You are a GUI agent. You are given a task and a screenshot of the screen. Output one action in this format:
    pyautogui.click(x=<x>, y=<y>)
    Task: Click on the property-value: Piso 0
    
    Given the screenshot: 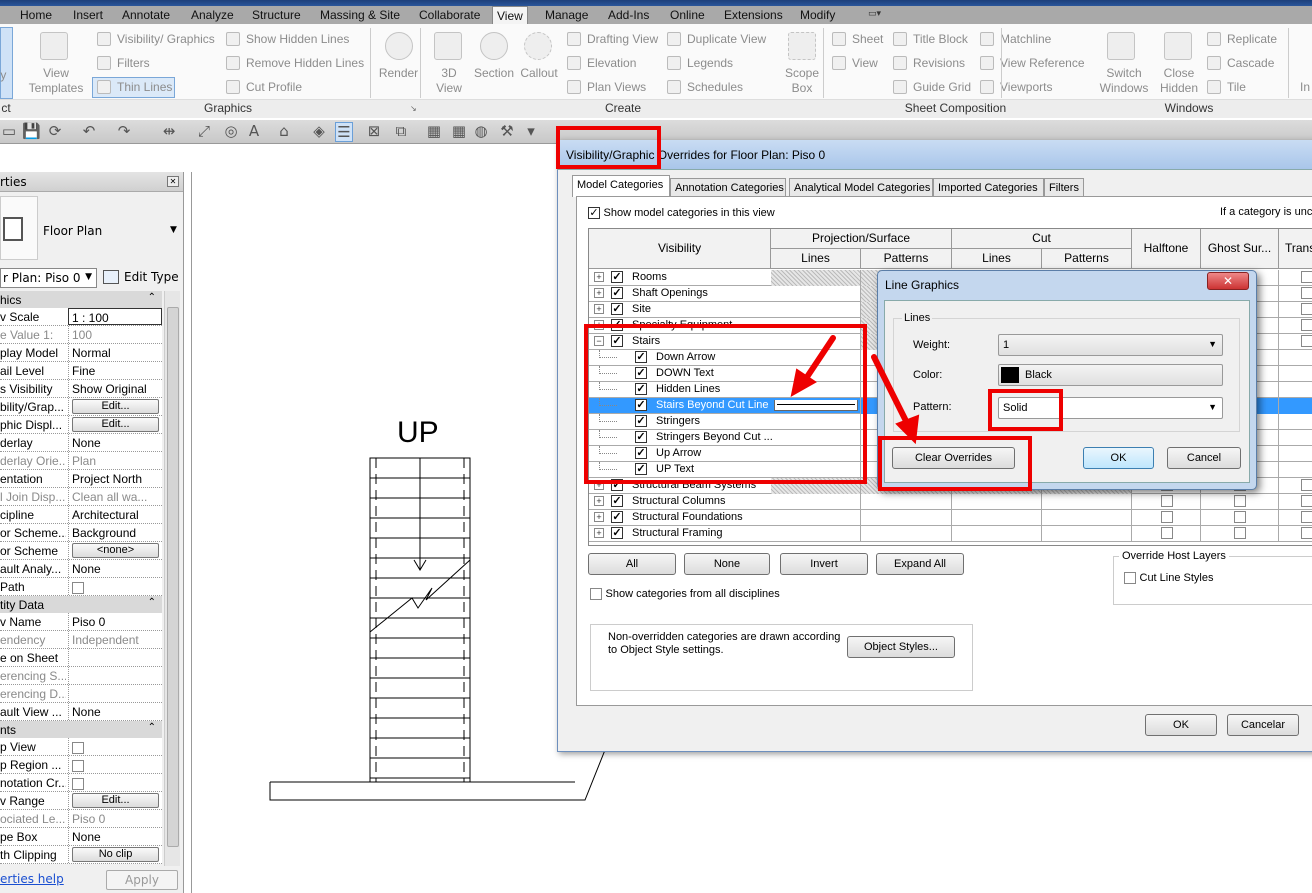 What is the action you would take?
    pyautogui.click(x=115, y=621)
    